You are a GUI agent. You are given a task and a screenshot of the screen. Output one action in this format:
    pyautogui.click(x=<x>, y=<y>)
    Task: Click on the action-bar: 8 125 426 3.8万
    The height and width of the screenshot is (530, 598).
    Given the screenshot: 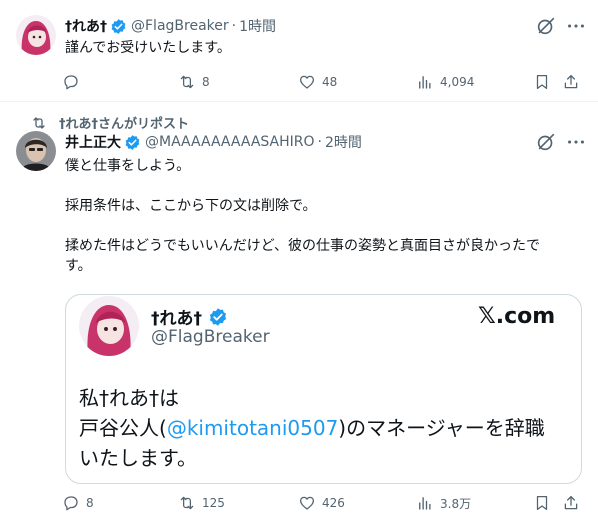 What is the action you would take?
    pyautogui.click(x=322, y=505)
    